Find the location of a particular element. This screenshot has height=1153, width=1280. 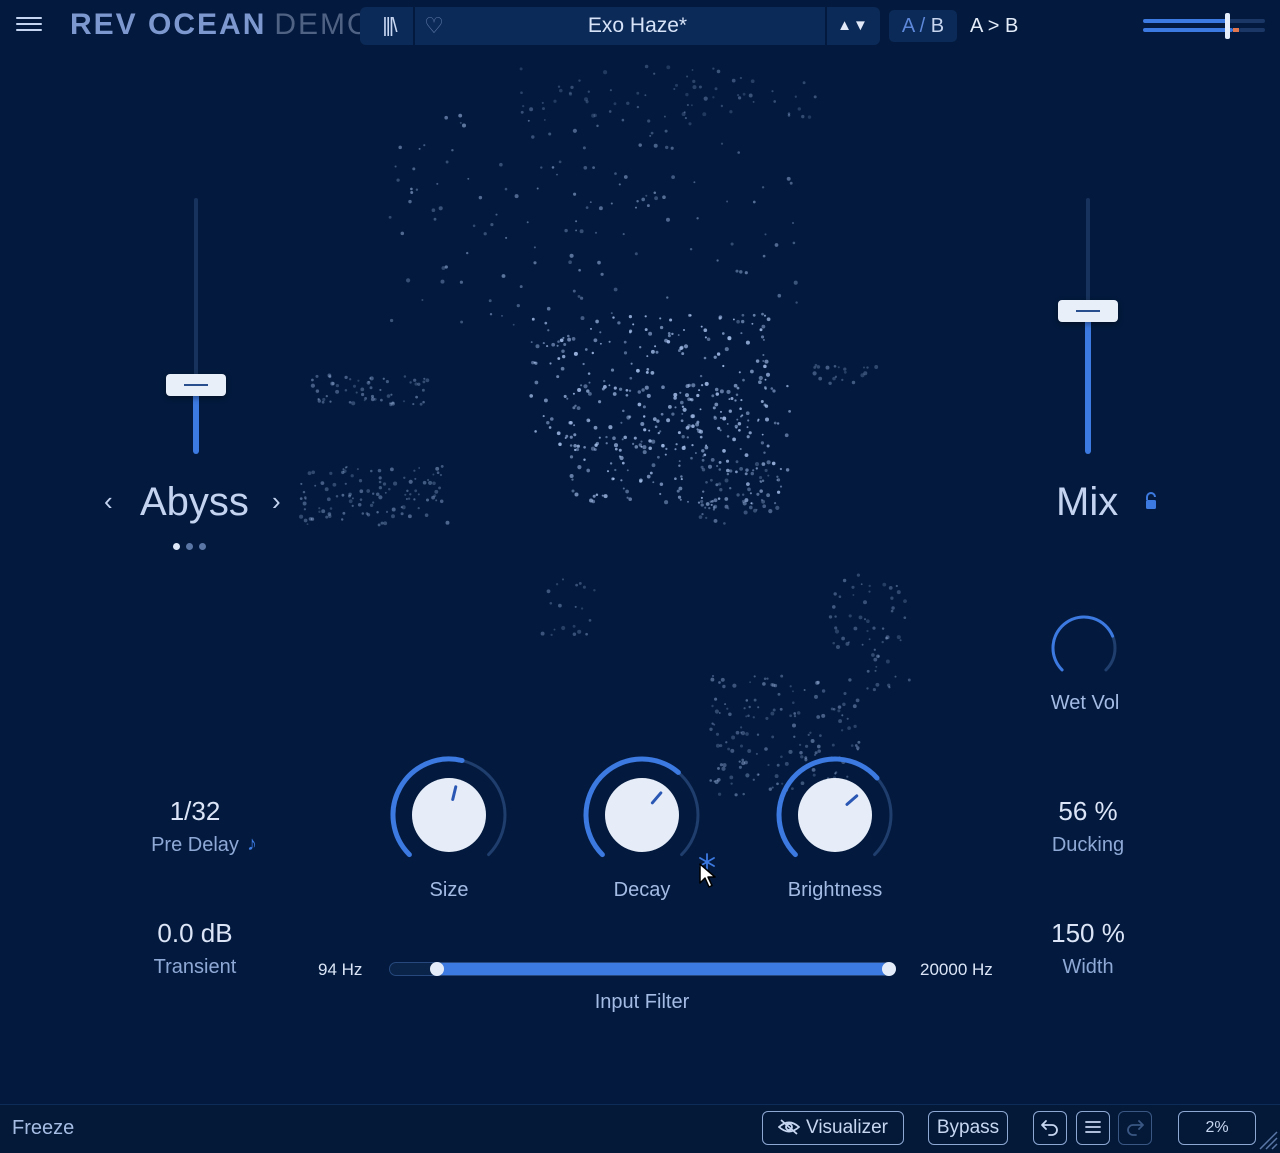

decay-knob is located at coordinates (642, 811).